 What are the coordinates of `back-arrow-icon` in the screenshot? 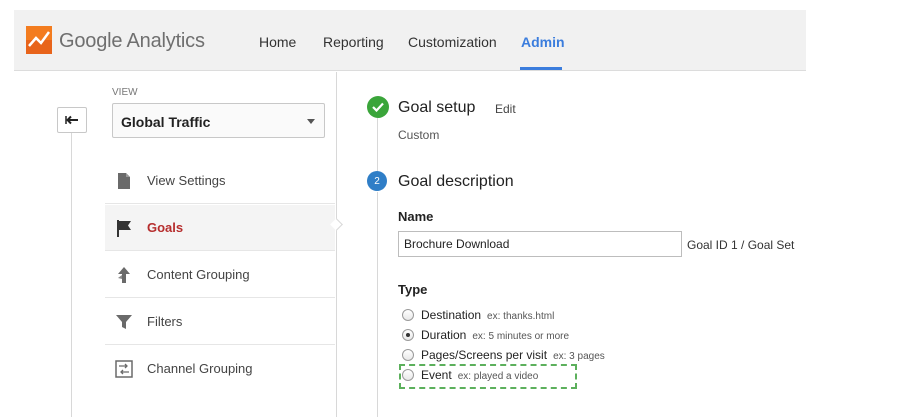 It's located at (71, 120).